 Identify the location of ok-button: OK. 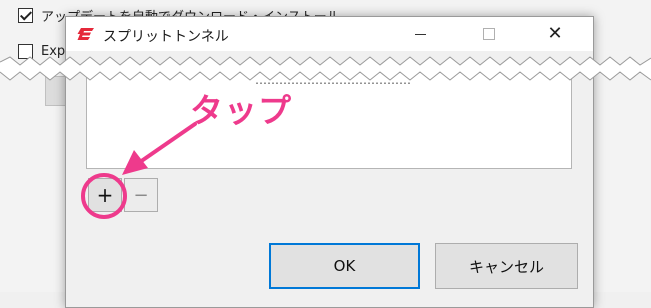
(344, 266).